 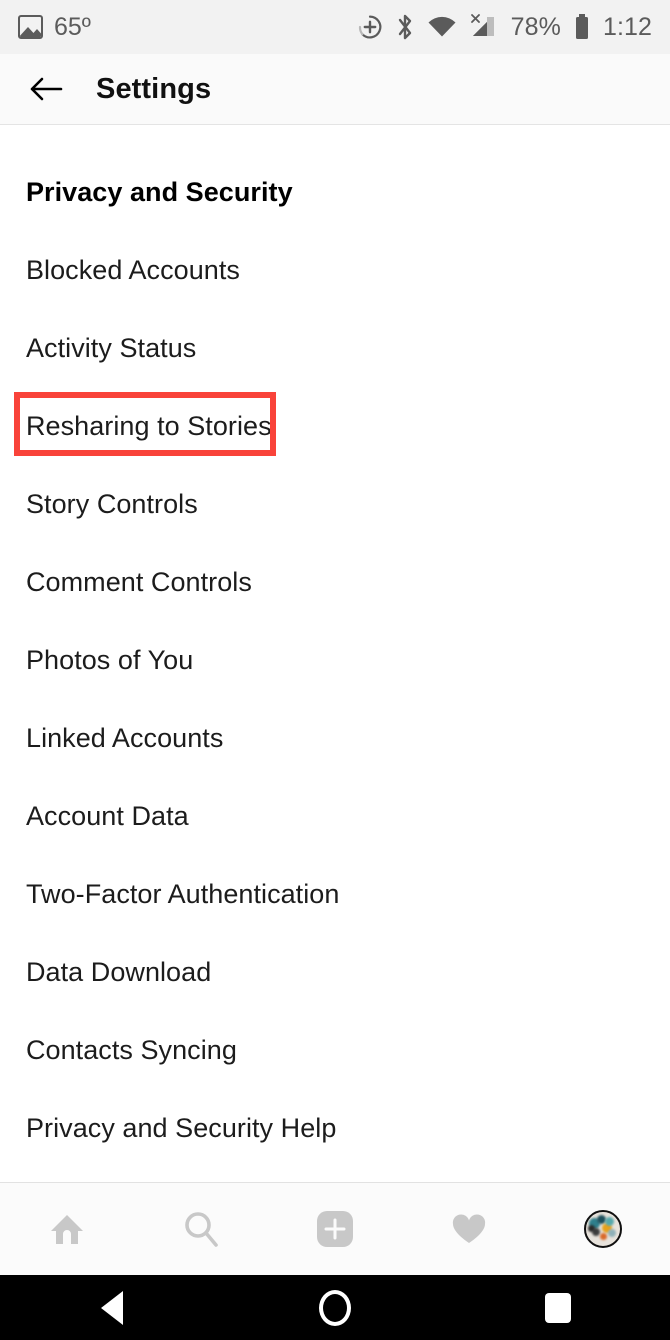 I want to click on settings-list-item: Linked Accounts, so click(x=335, y=738).